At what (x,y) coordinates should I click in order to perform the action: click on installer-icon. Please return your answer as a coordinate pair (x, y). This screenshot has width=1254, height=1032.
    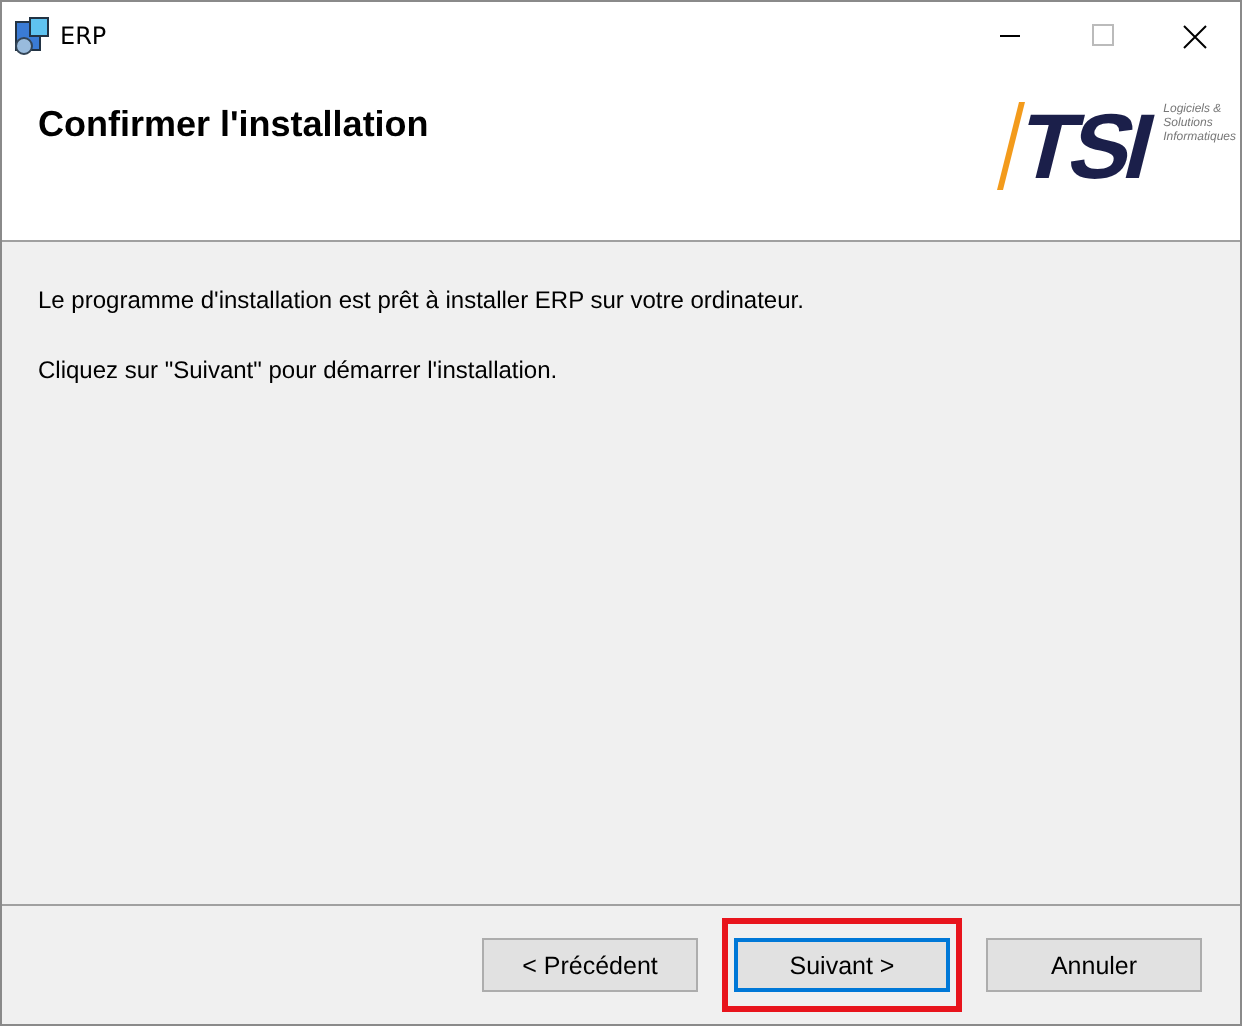
    Looking at the image, I should click on (32, 35).